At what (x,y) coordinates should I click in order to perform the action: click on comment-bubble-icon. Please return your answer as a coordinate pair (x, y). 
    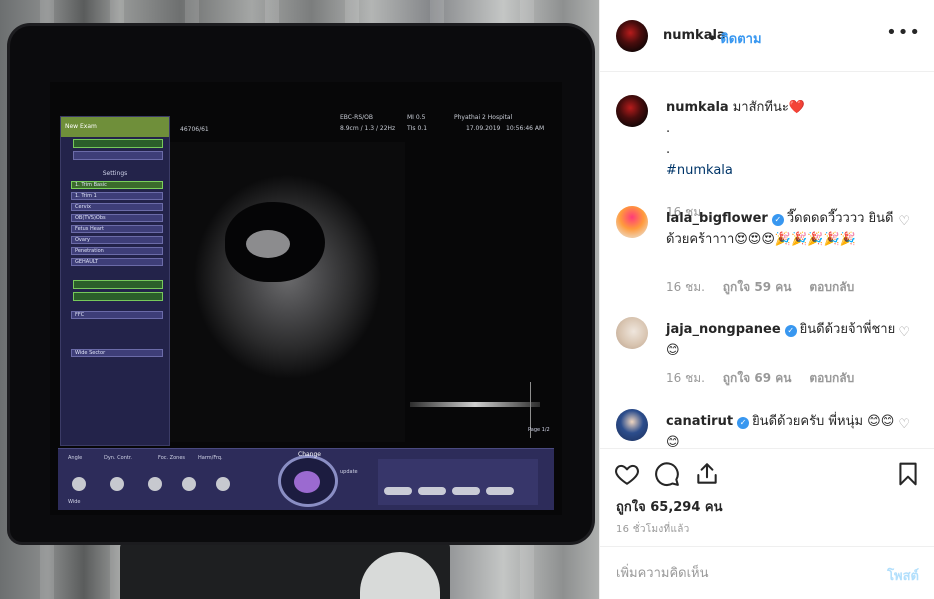
    Looking at the image, I should click on (667, 474).